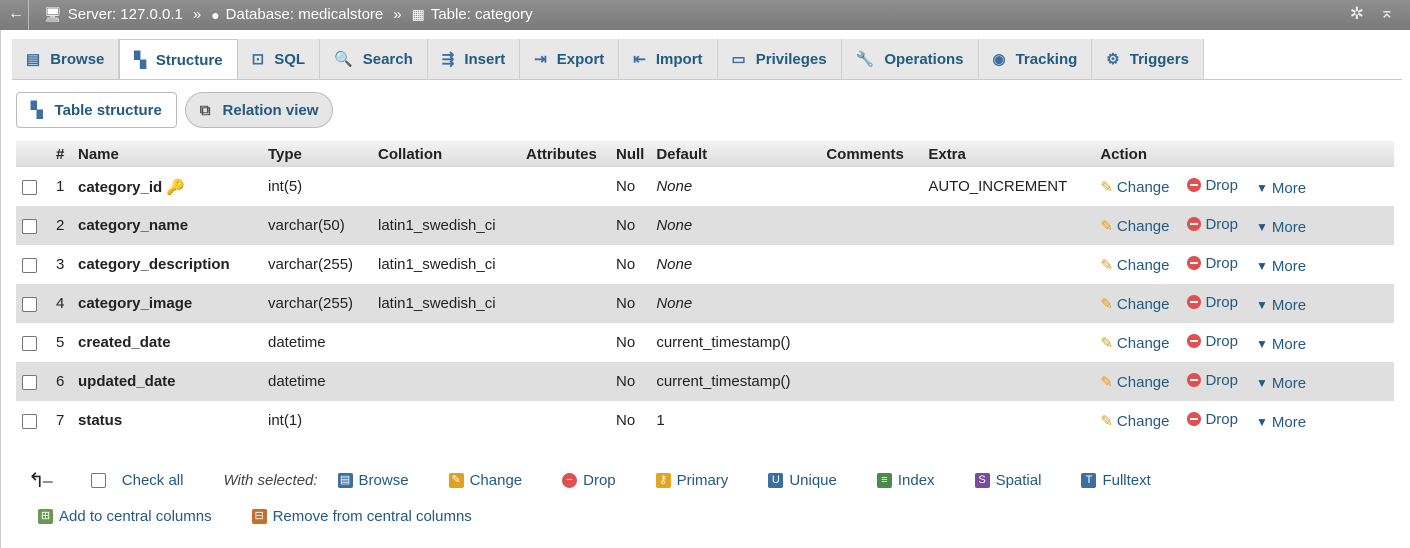  What do you see at coordinates (61, 342) in the screenshot?
I see `cell-number: 5` at bounding box center [61, 342].